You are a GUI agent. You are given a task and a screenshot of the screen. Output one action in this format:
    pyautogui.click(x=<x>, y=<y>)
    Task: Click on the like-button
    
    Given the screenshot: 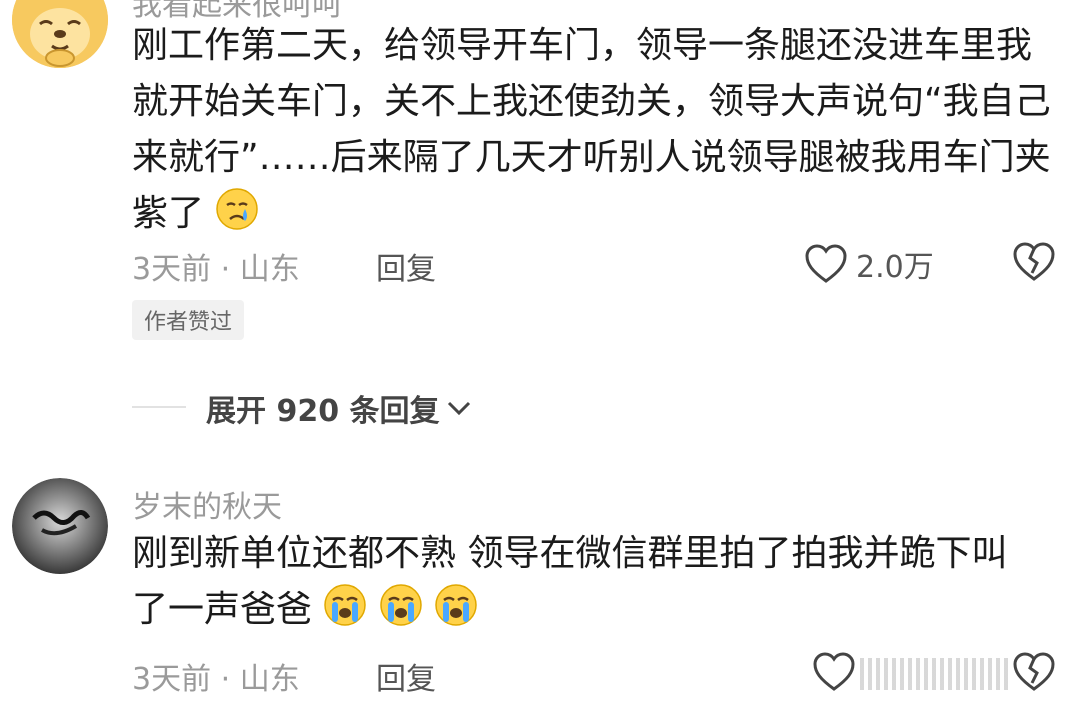 What is the action you would take?
    pyautogui.click(x=834, y=674)
    